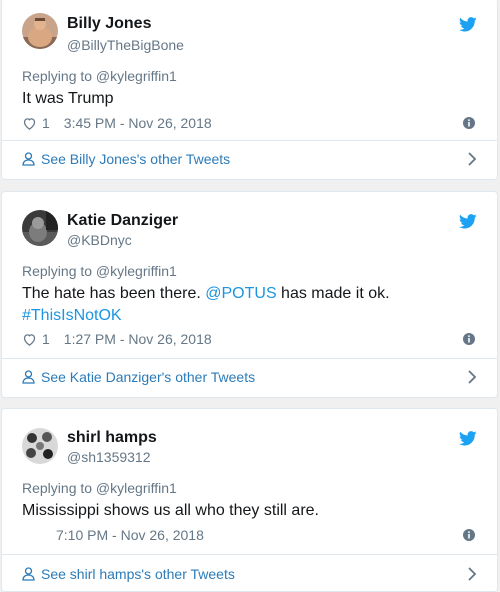 This screenshot has height=592, width=500. What do you see at coordinates (136, 159) in the screenshot?
I see `see-other-tweets-label: See Billy Jones's other Tweets` at bounding box center [136, 159].